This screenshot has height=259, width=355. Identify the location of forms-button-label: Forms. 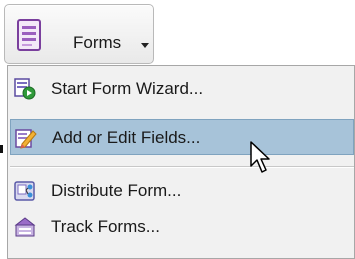
(97, 42).